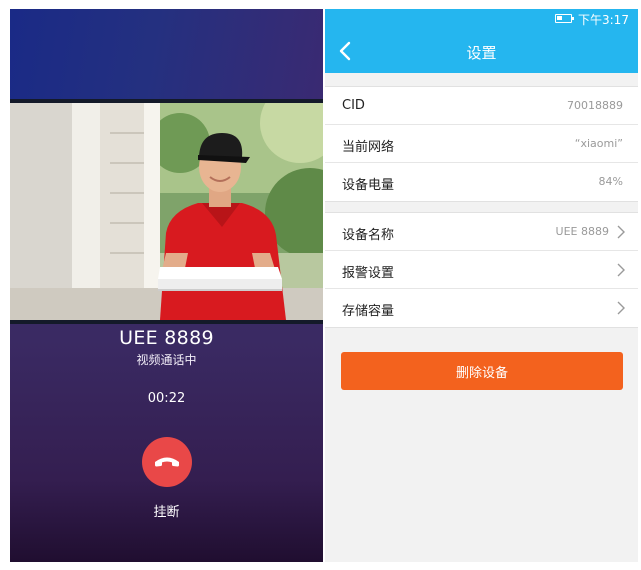  I want to click on alarm-settings-row: 报警设置, so click(481, 270).